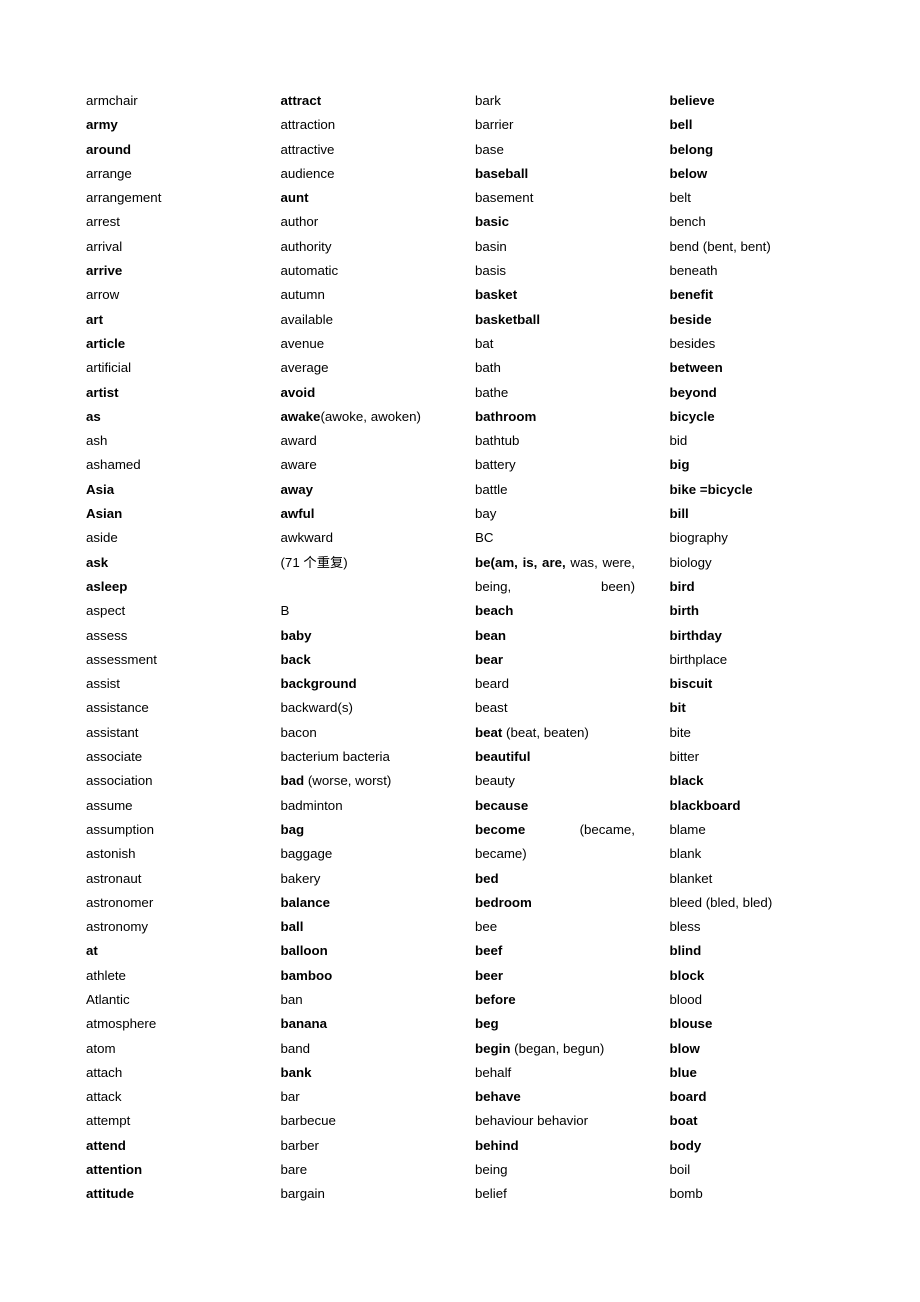  Describe the element at coordinates (688, 173) in the screenshot. I see `vocabulary-entry: below` at that location.